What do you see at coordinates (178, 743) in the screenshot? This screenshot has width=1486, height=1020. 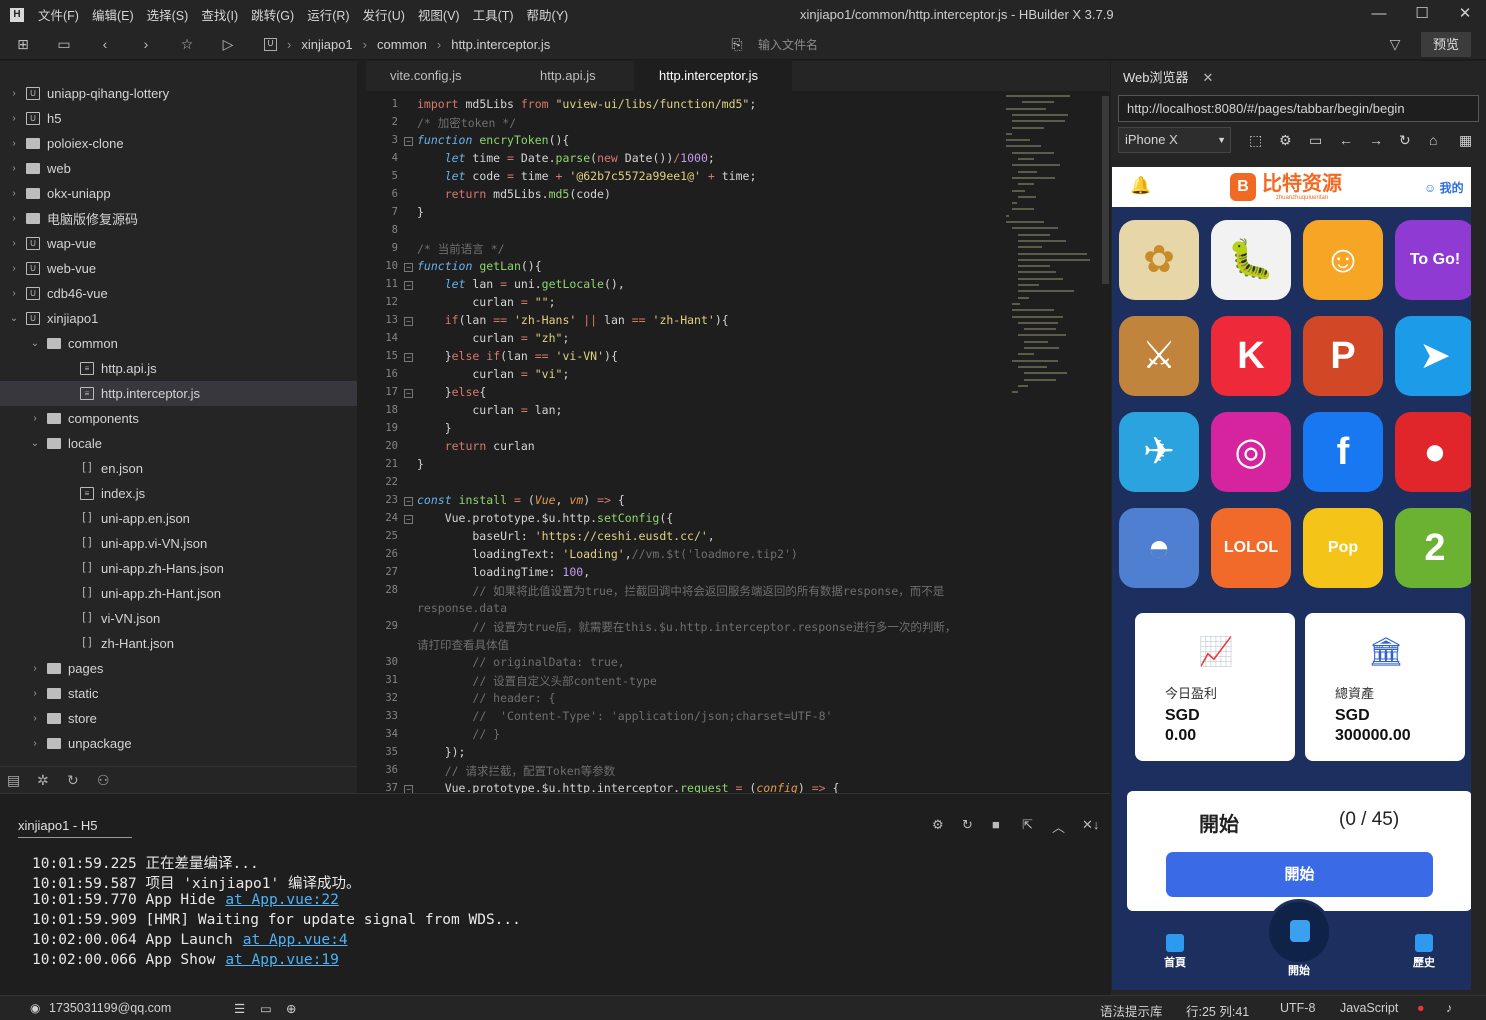 I see `tree-item: › unpackage` at bounding box center [178, 743].